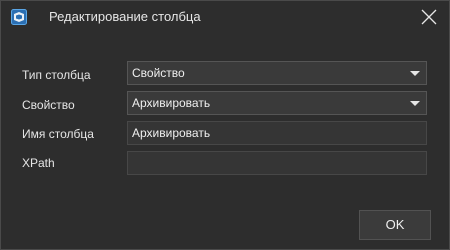  What do you see at coordinates (19, 17) in the screenshot?
I see `app-logo-icon` at bounding box center [19, 17].